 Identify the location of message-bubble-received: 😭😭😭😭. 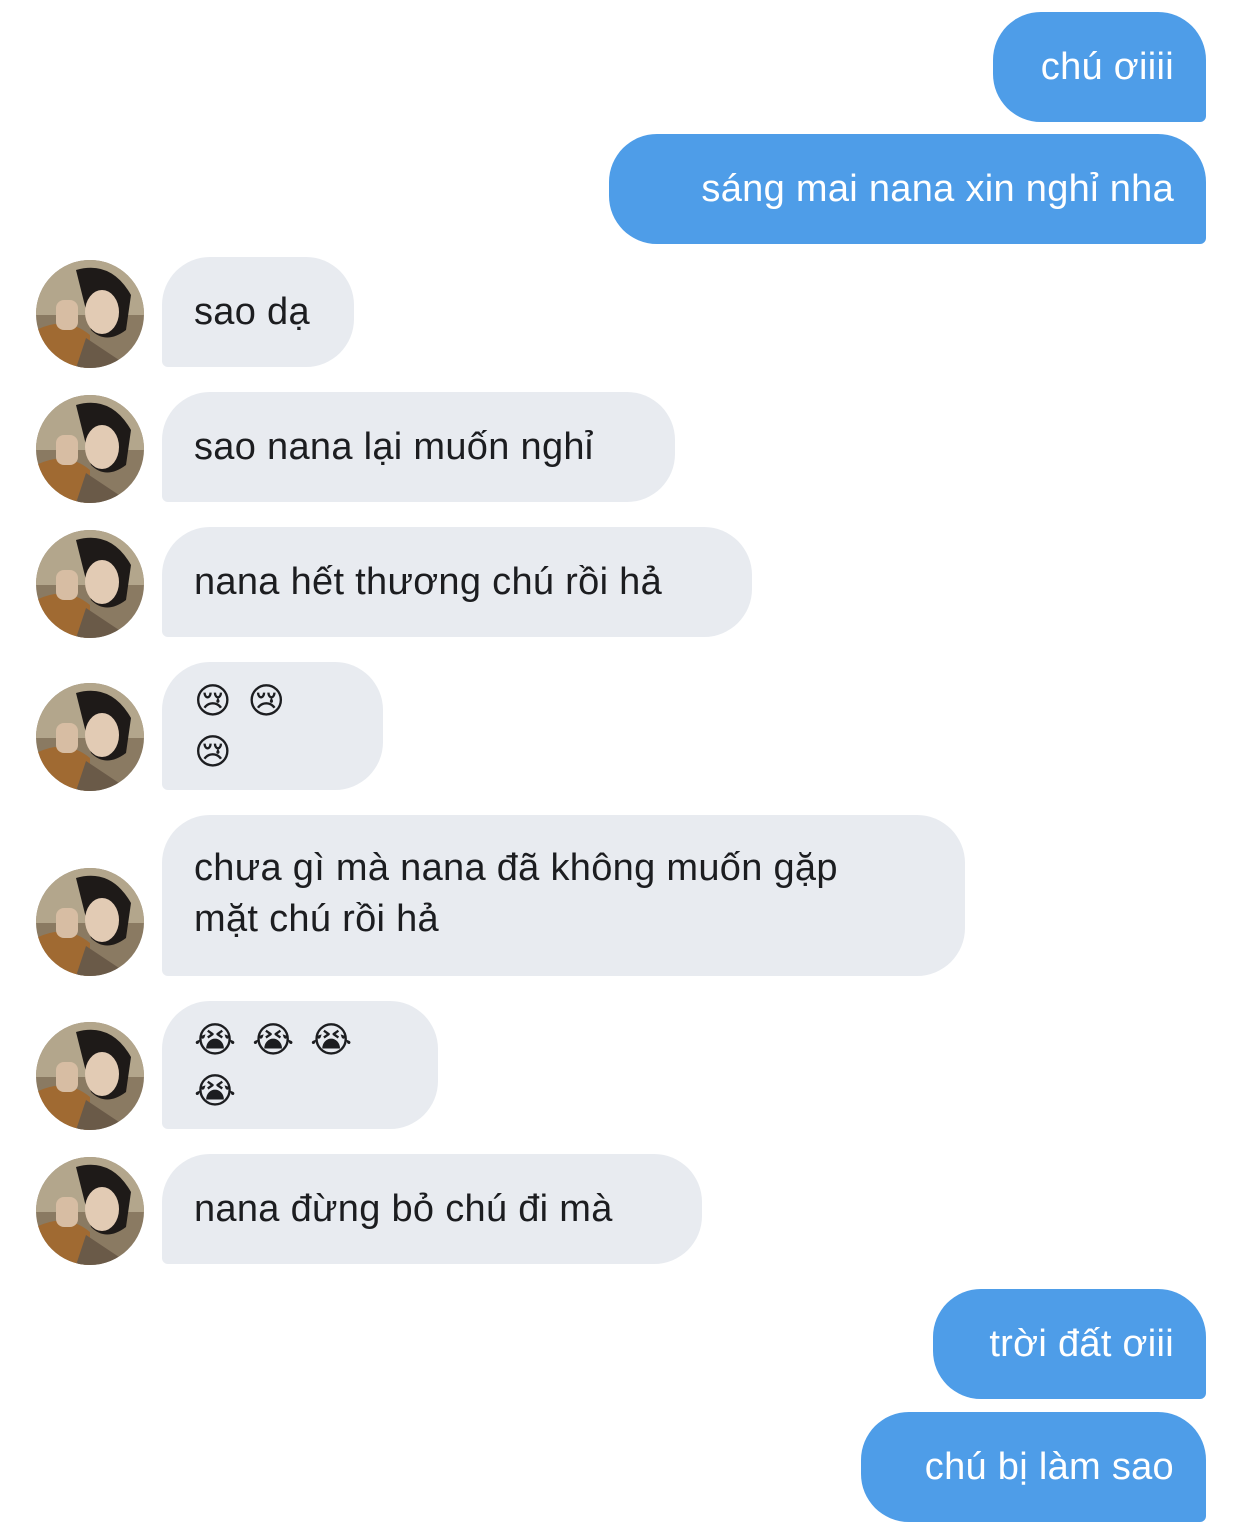
(300, 1065).